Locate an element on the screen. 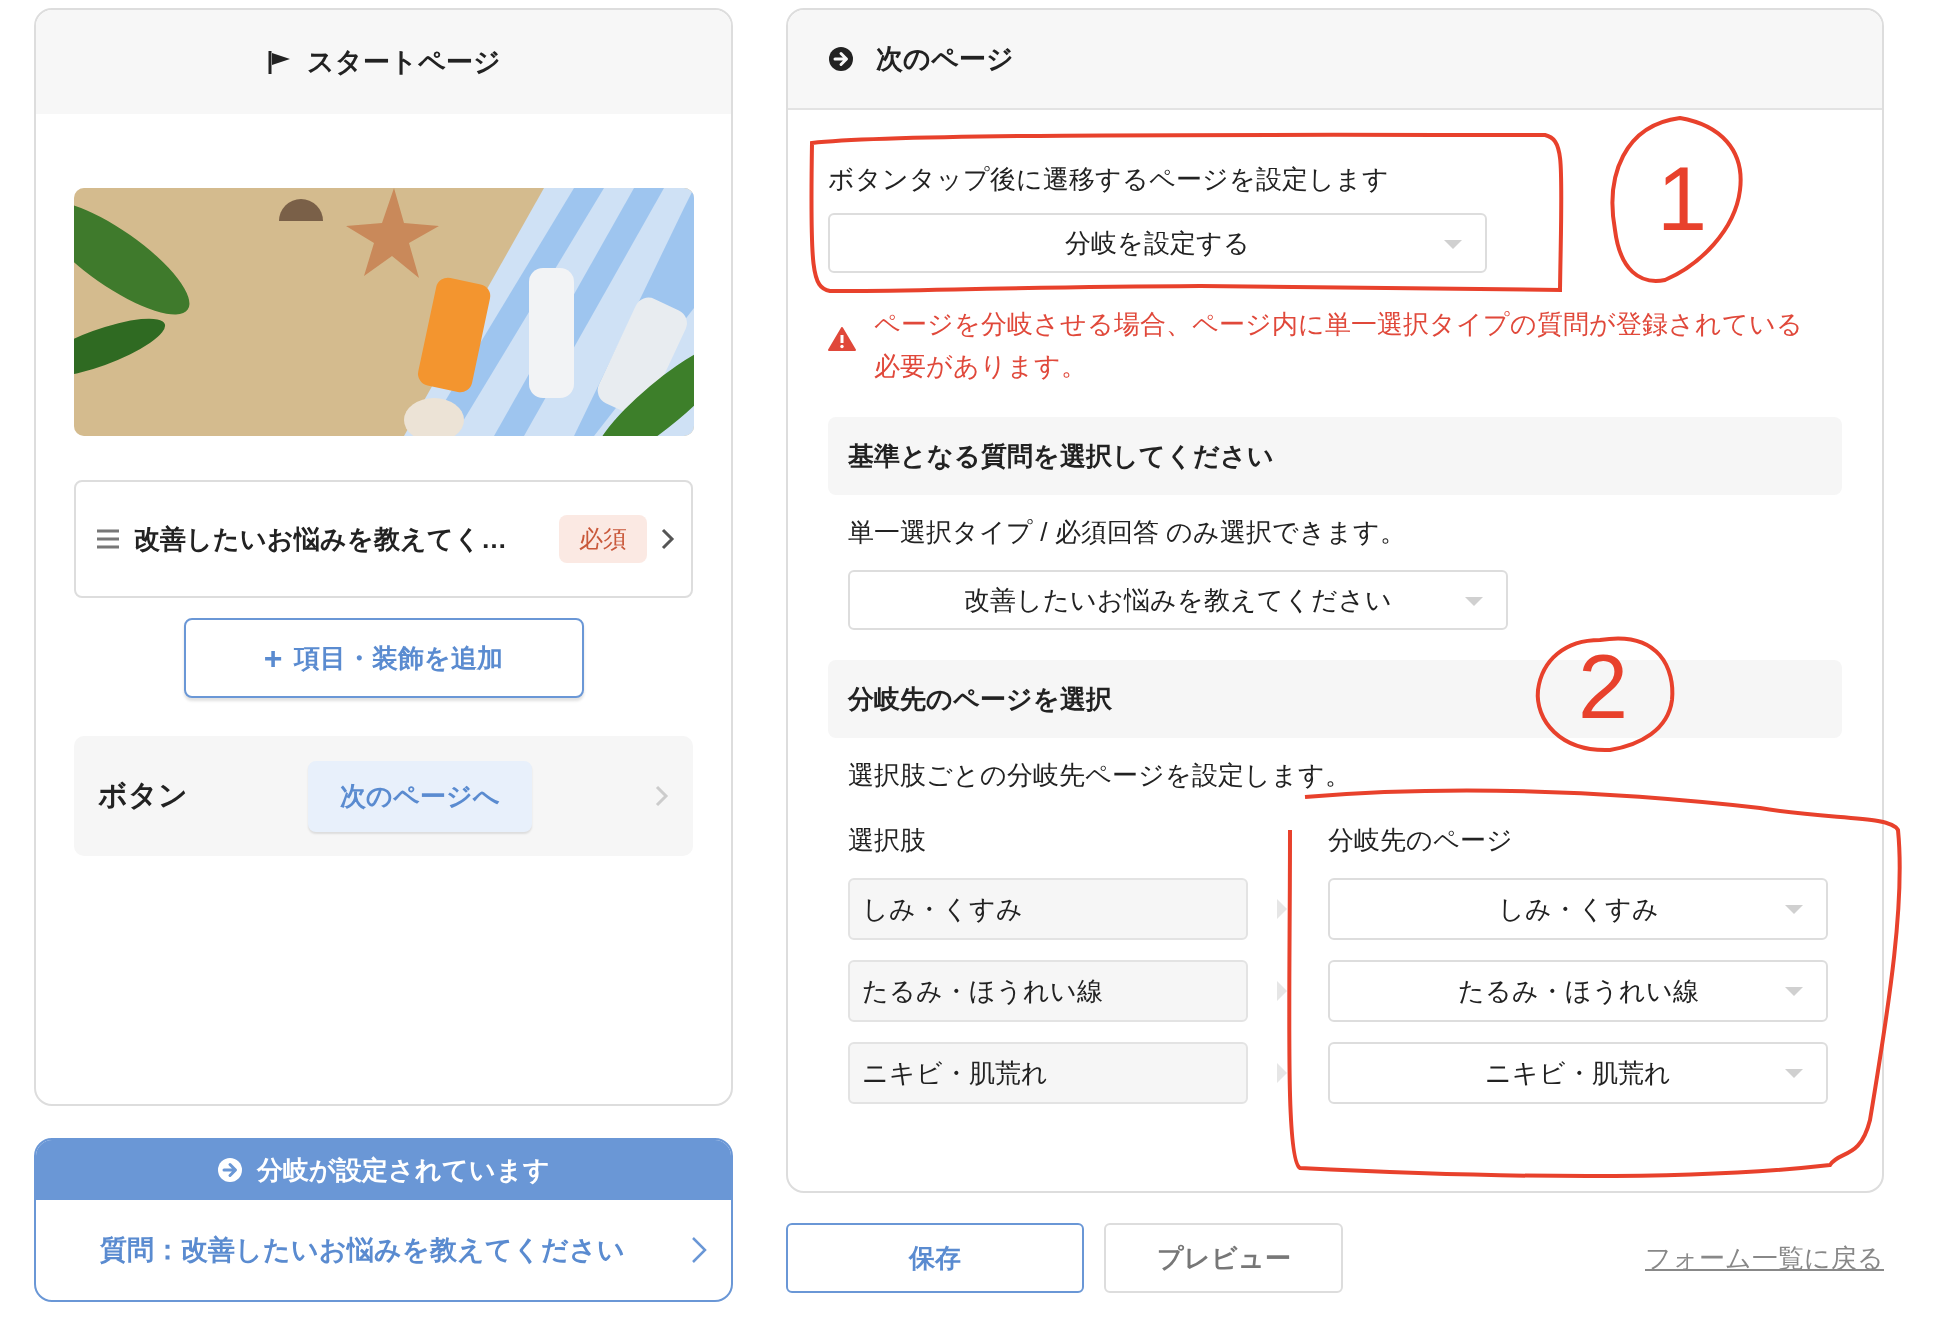 Image resolution: width=1938 pixels, height=1318 pixels. circled-number: 2 is located at coordinates (1605, 694).